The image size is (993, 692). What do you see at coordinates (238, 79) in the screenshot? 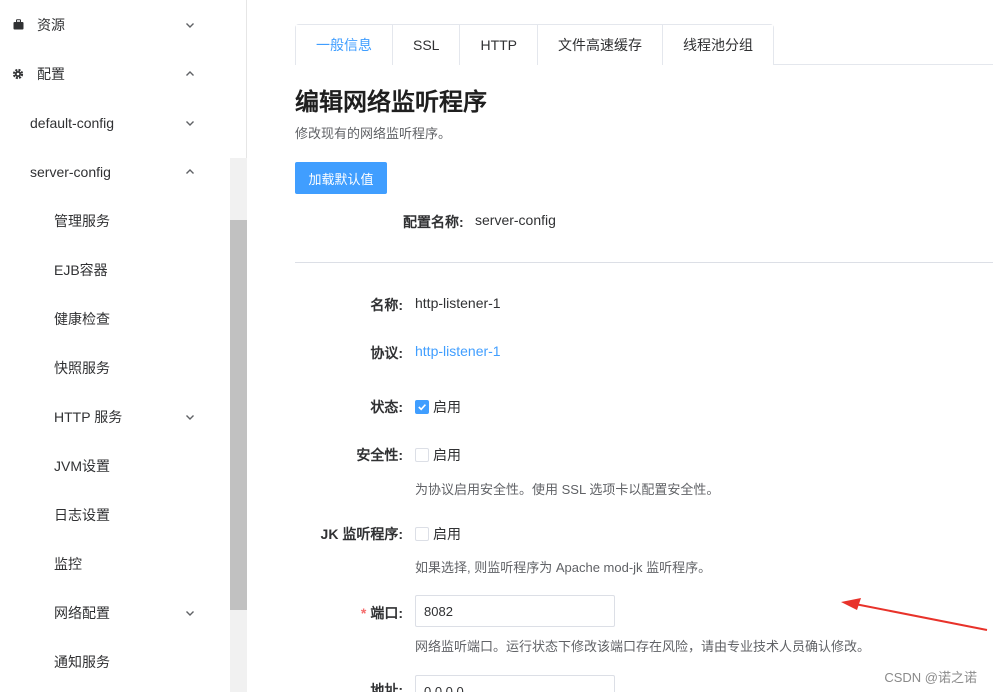
I see `sidebar-scrollbar-upper` at bounding box center [238, 79].